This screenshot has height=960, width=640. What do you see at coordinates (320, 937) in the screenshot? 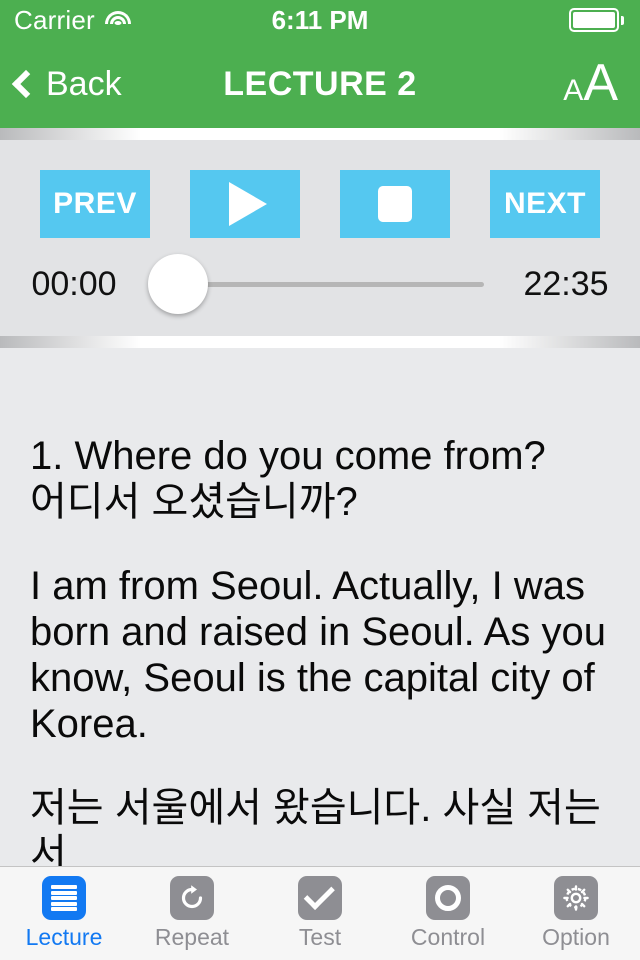
I see `tab-test-label: Test` at bounding box center [320, 937].